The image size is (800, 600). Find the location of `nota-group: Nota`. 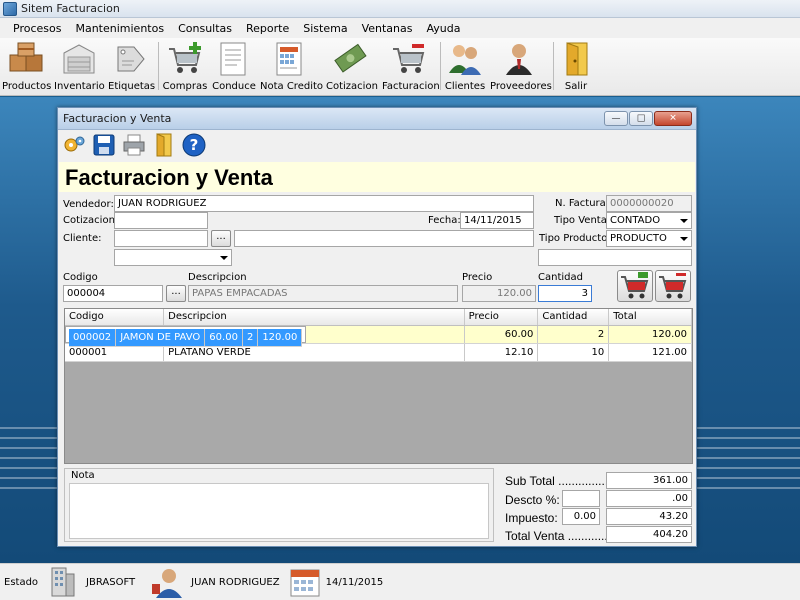

nota-group: Nota is located at coordinates (279, 505).